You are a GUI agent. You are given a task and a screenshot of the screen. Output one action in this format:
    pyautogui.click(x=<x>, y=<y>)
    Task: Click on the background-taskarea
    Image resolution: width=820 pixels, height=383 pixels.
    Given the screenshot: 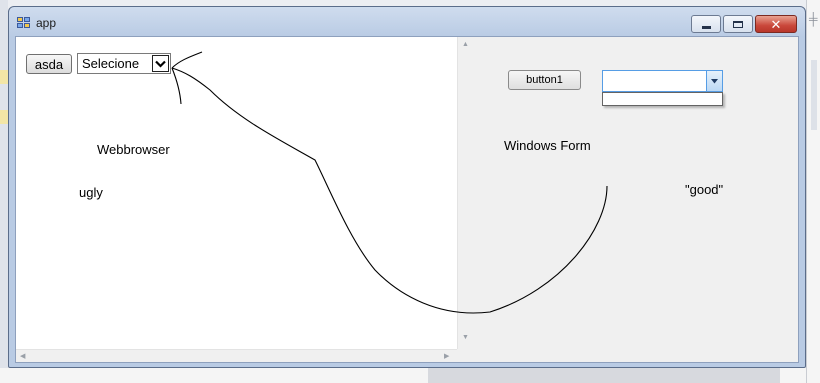 What is the action you would take?
    pyautogui.click(x=410, y=375)
    